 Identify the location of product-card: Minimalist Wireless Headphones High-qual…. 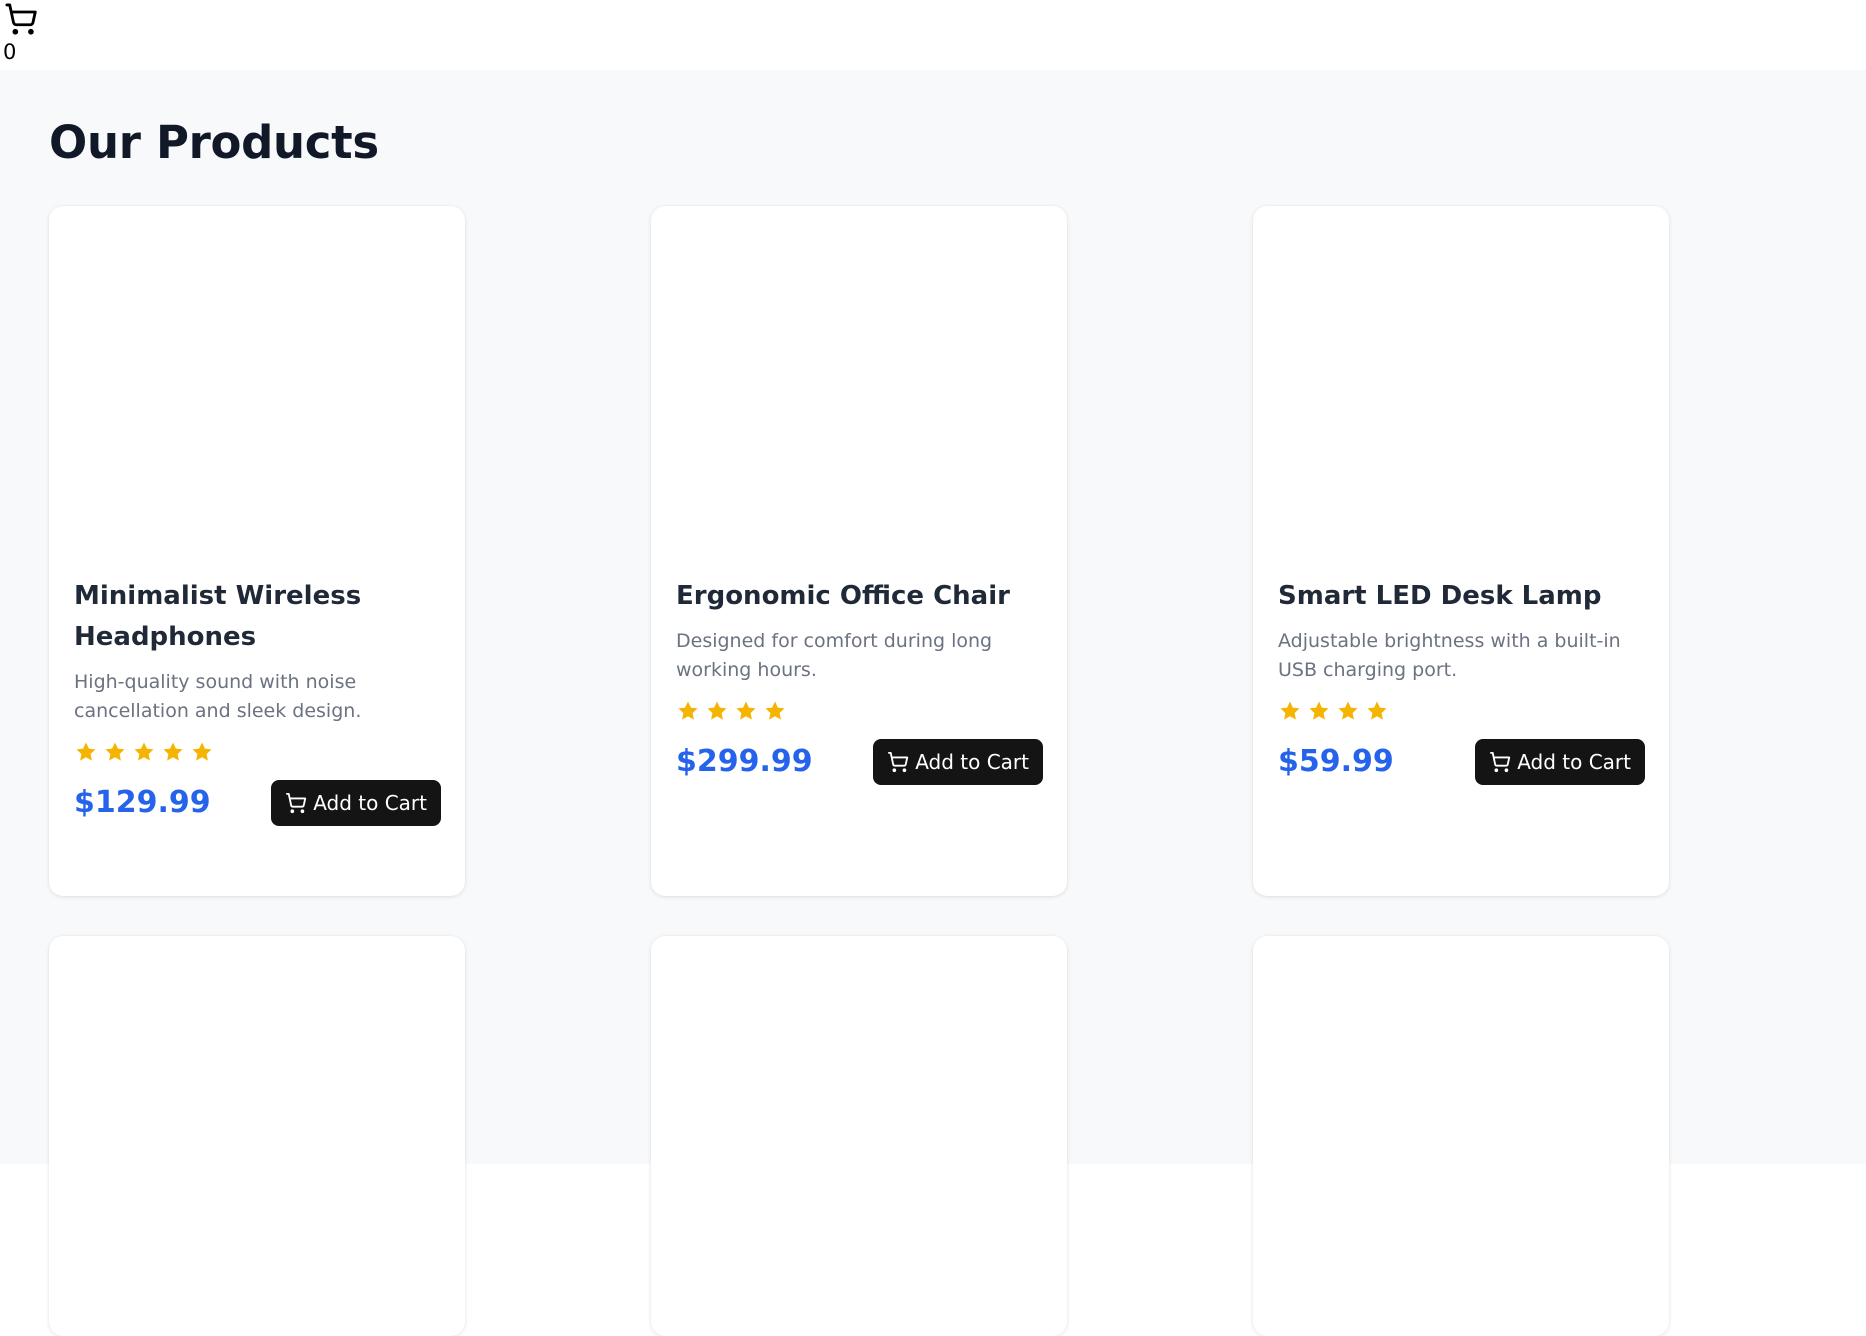
(257, 551).